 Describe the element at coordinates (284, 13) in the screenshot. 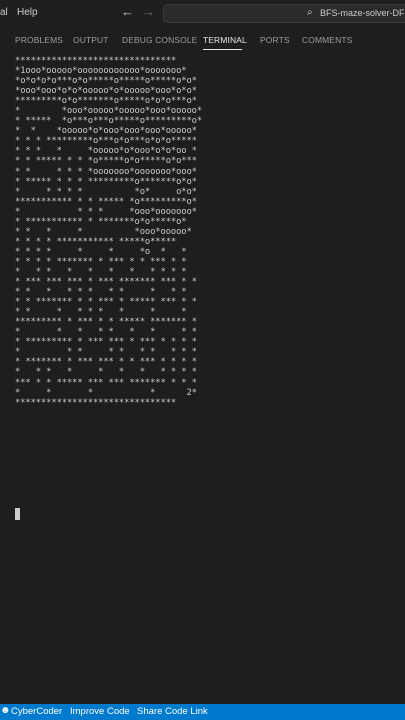

I see `command-center-search: ⌕ BFS-maze-solver-DFS` at that location.